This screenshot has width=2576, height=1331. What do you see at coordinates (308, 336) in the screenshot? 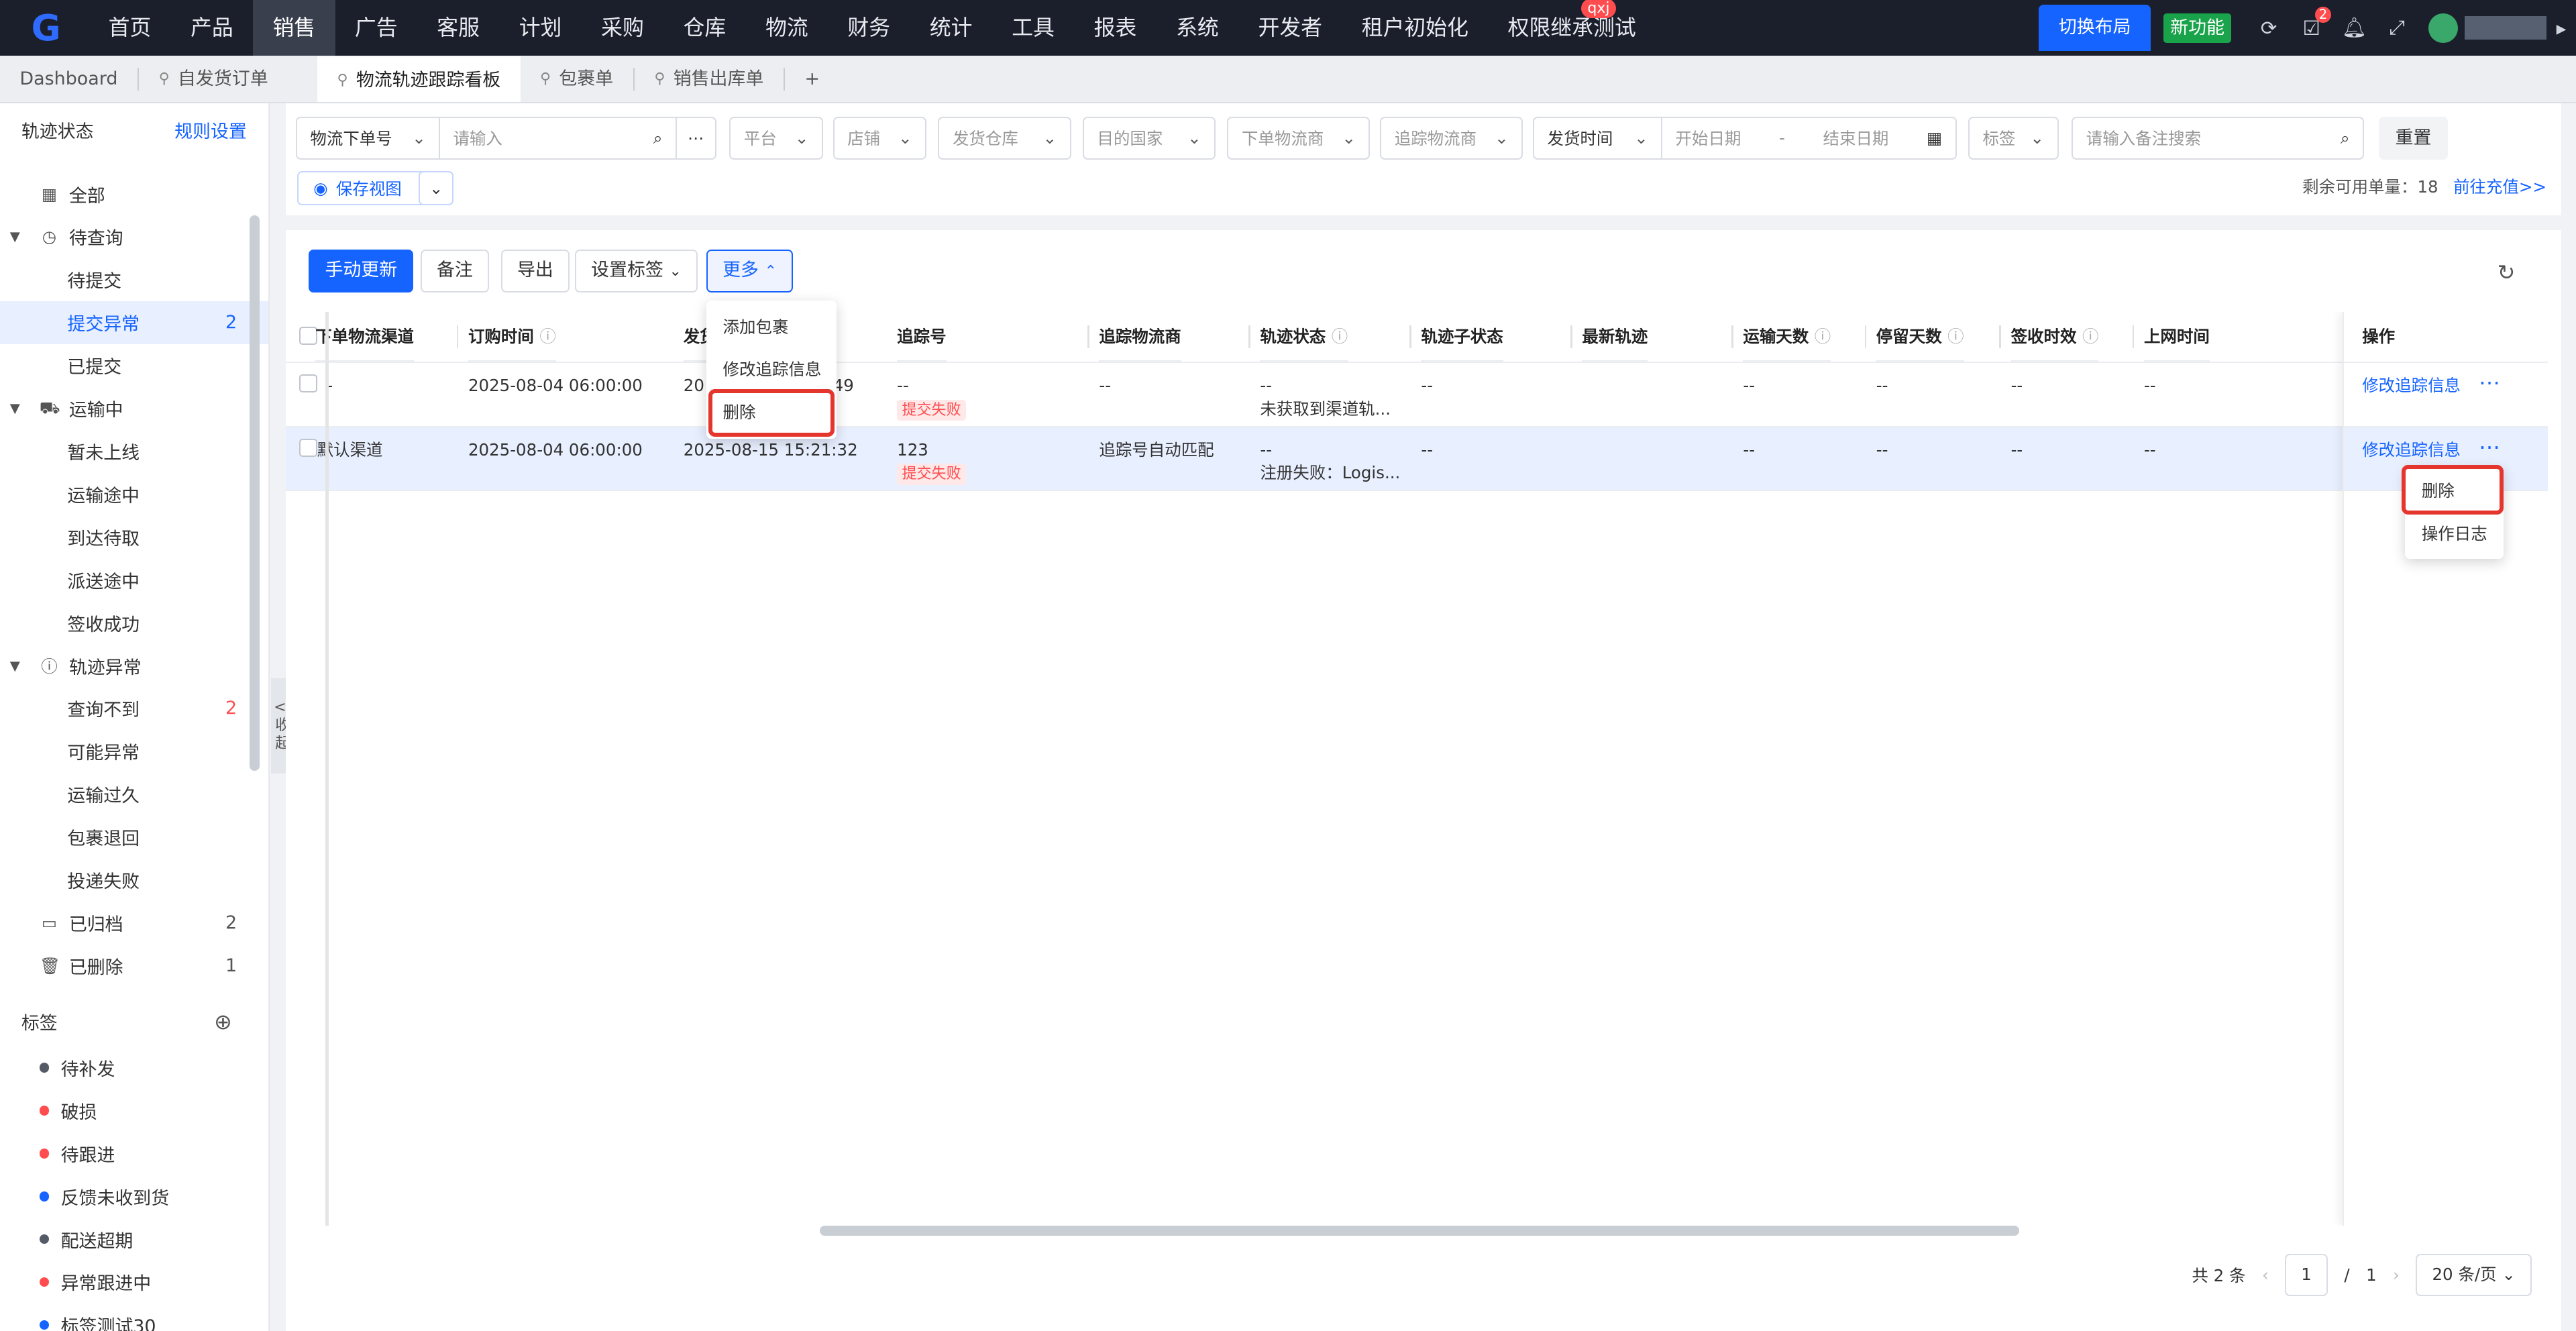
I see `select-all-checkbox` at bounding box center [308, 336].